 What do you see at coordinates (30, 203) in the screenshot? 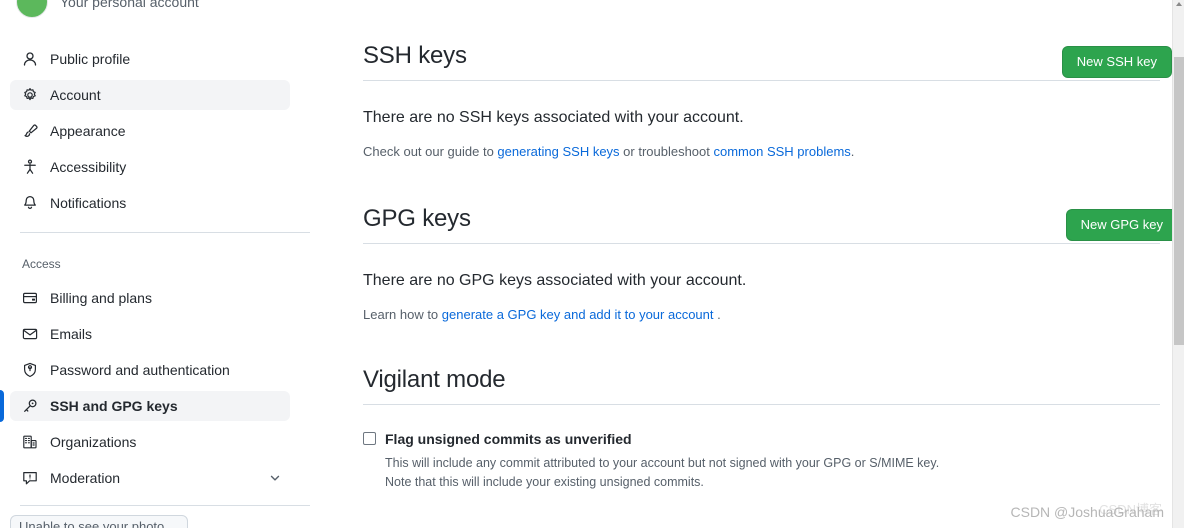
I see `bell-icon` at bounding box center [30, 203].